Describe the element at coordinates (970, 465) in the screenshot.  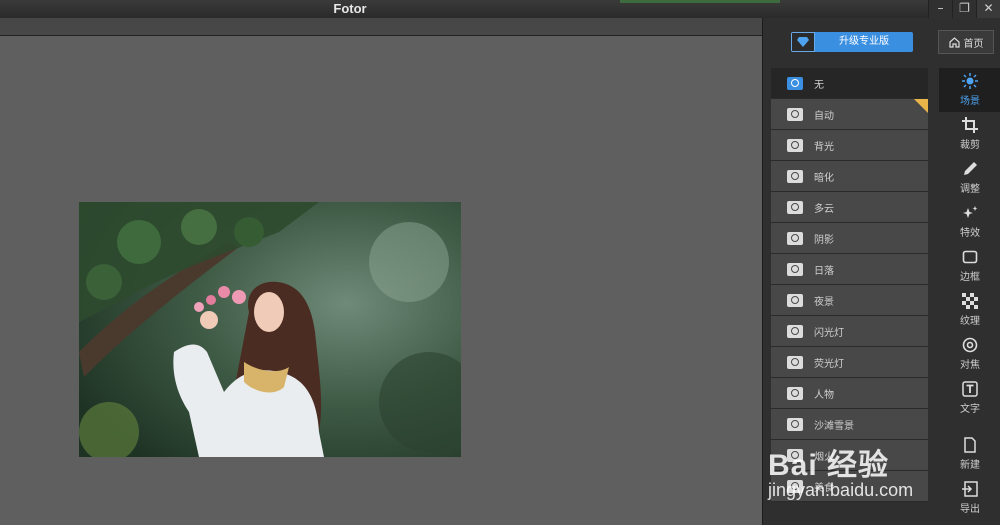
I see `tool-label: 新建` at that location.